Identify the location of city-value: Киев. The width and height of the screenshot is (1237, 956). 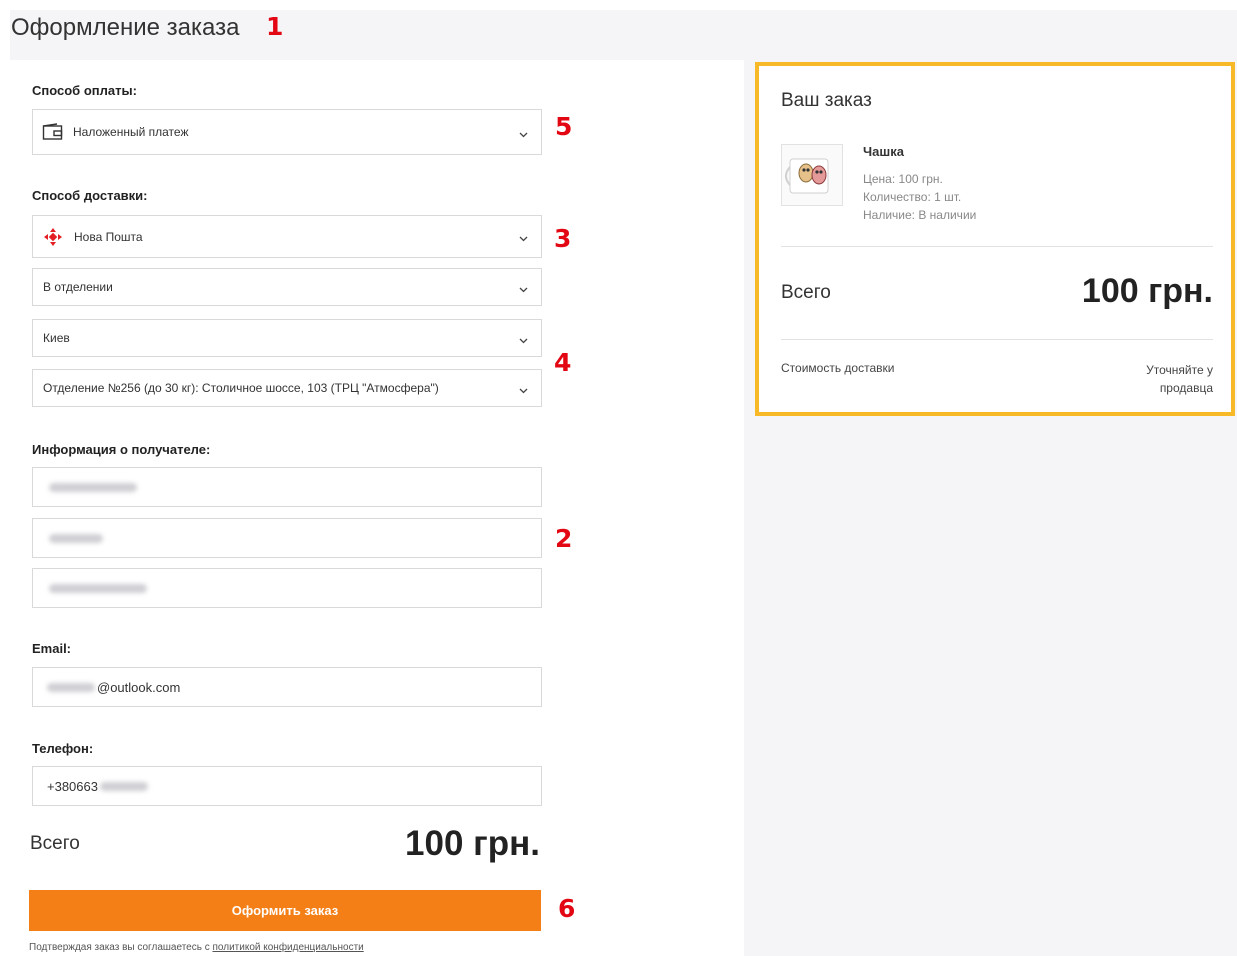
(56, 338).